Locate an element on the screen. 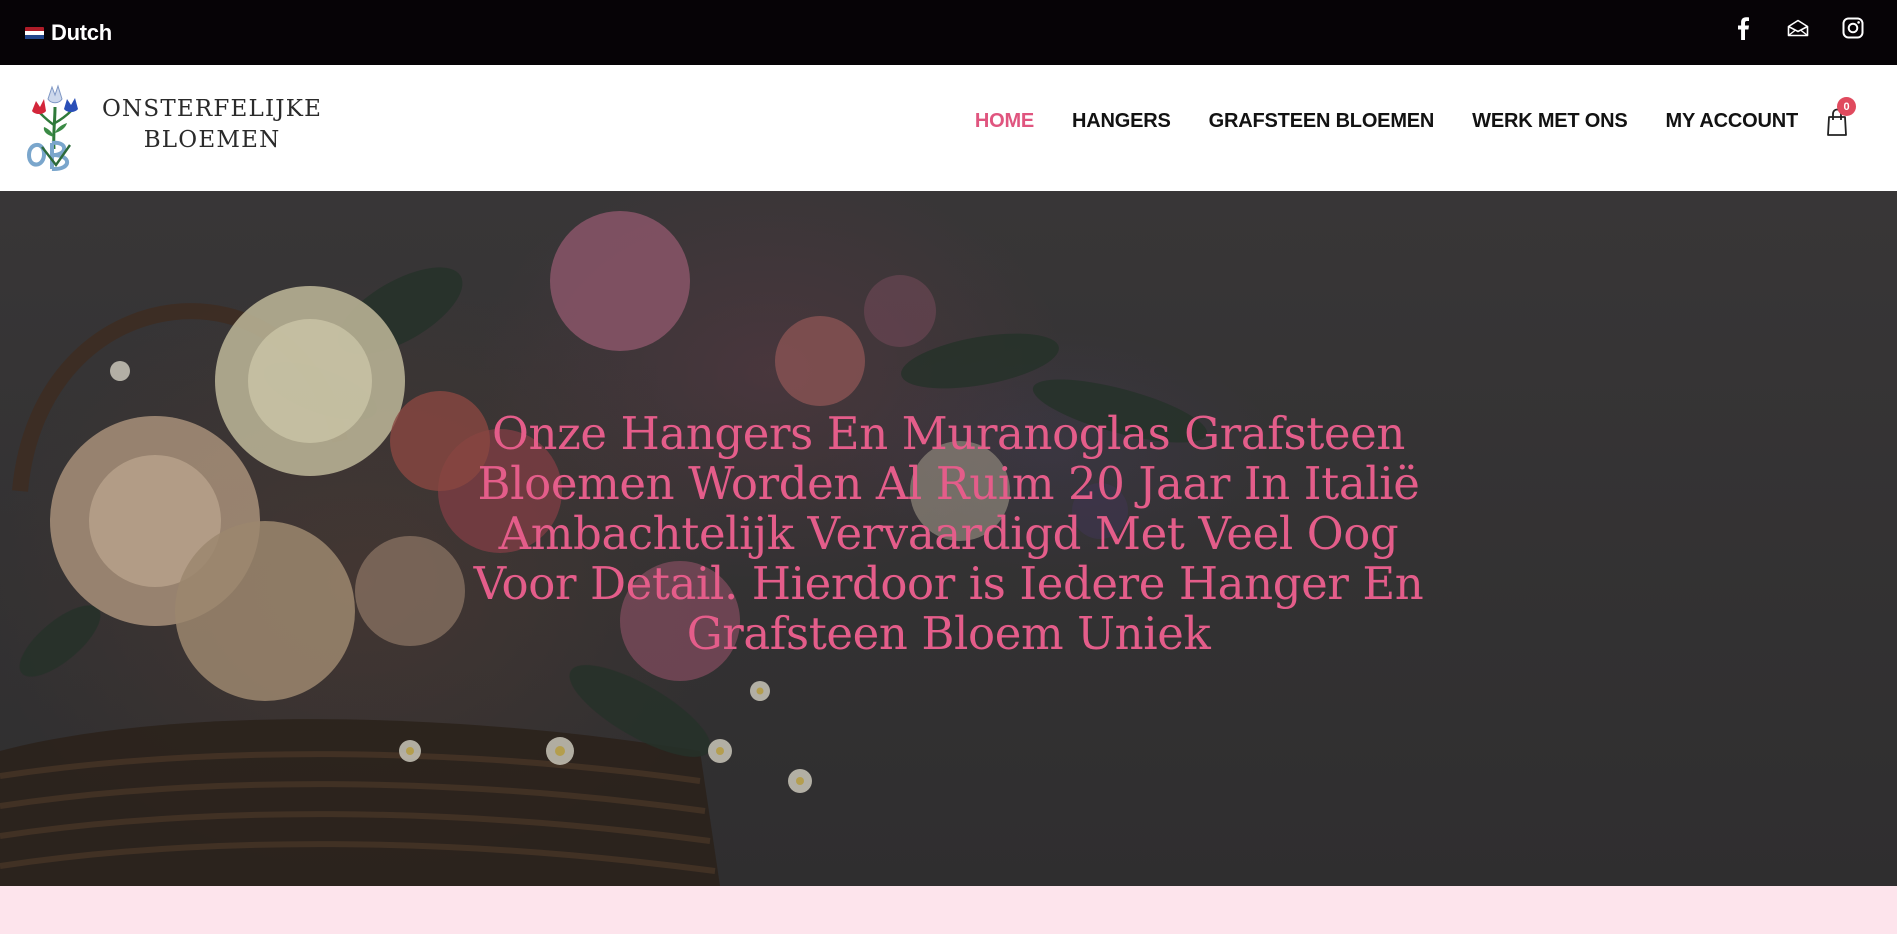 The width and height of the screenshot is (1897, 934). facebook-icon is located at coordinates (1743, 28).